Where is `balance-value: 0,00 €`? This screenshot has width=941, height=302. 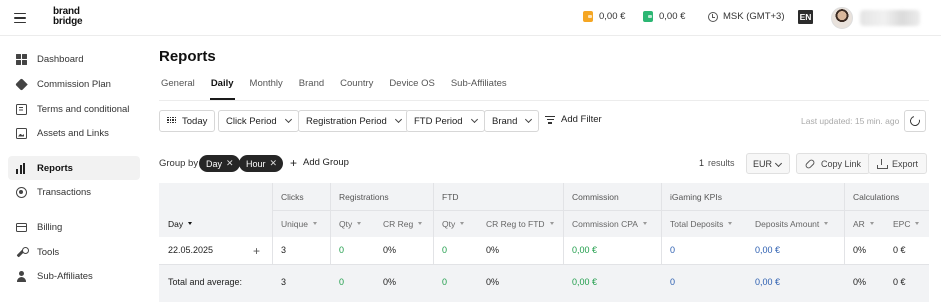 balance-value: 0,00 € is located at coordinates (612, 16).